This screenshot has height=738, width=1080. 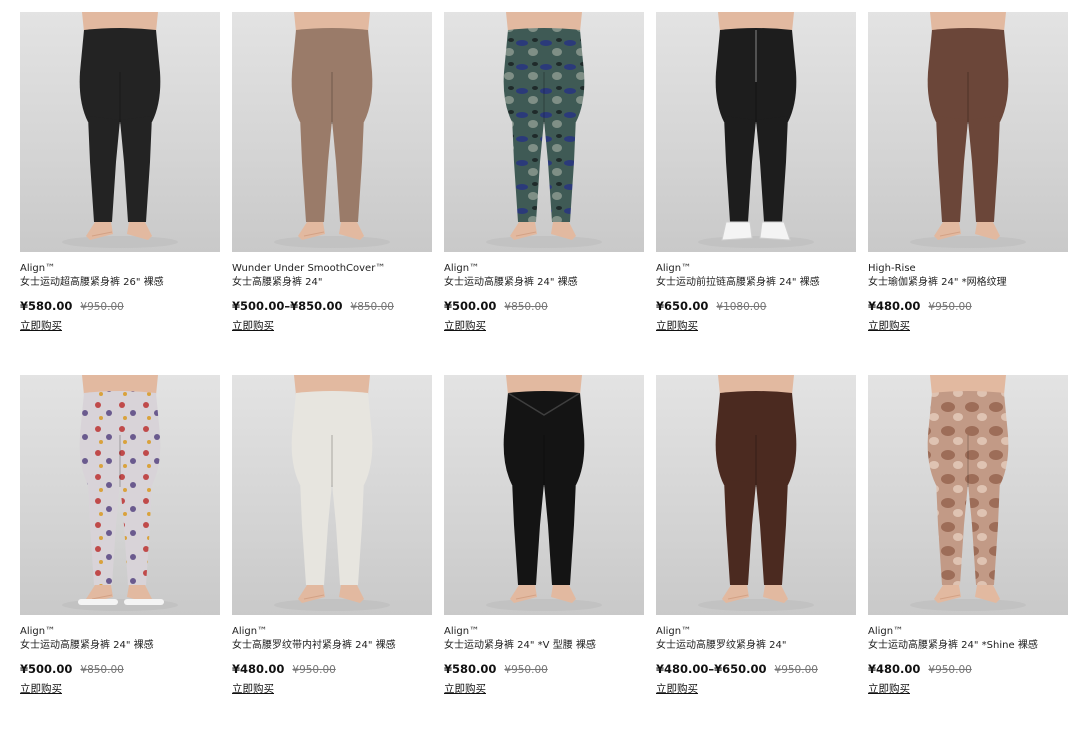 What do you see at coordinates (892, 268) in the screenshot?
I see `product-name: High-Rise` at bounding box center [892, 268].